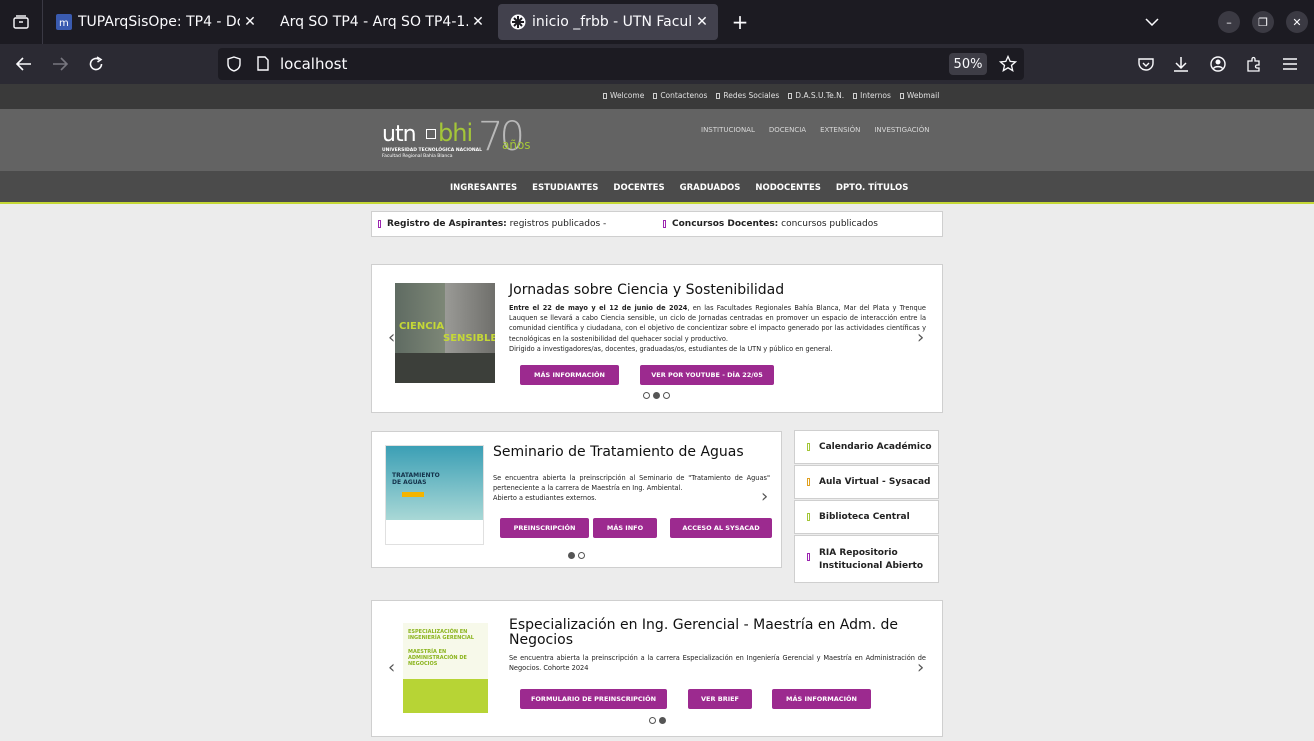 The height and width of the screenshot is (741, 1314). I want to click on image-caption: TRATAMIENTO DE AGUAS, so click(416, 479).